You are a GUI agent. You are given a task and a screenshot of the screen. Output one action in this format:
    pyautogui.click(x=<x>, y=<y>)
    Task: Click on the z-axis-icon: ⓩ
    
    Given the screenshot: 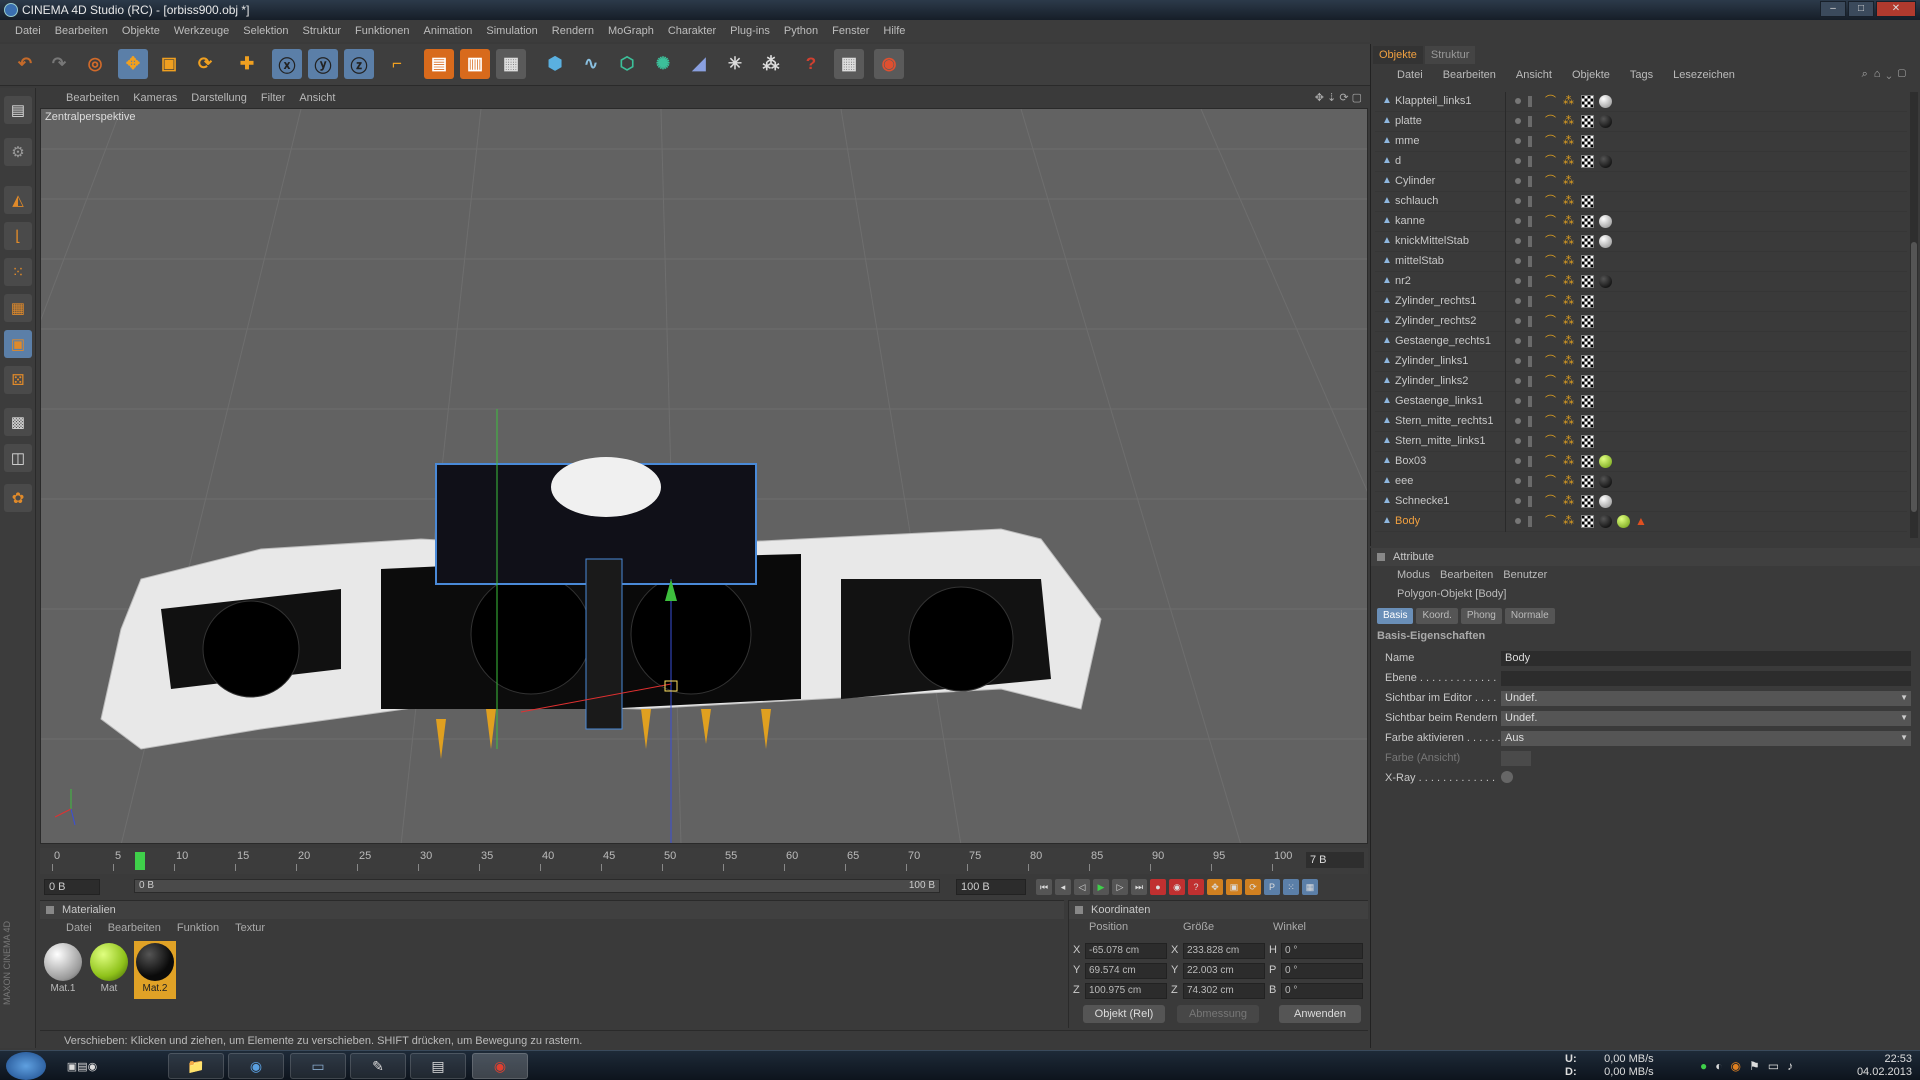 What is the action you would take?
    pyautogui.click(x=359, y=64)
    